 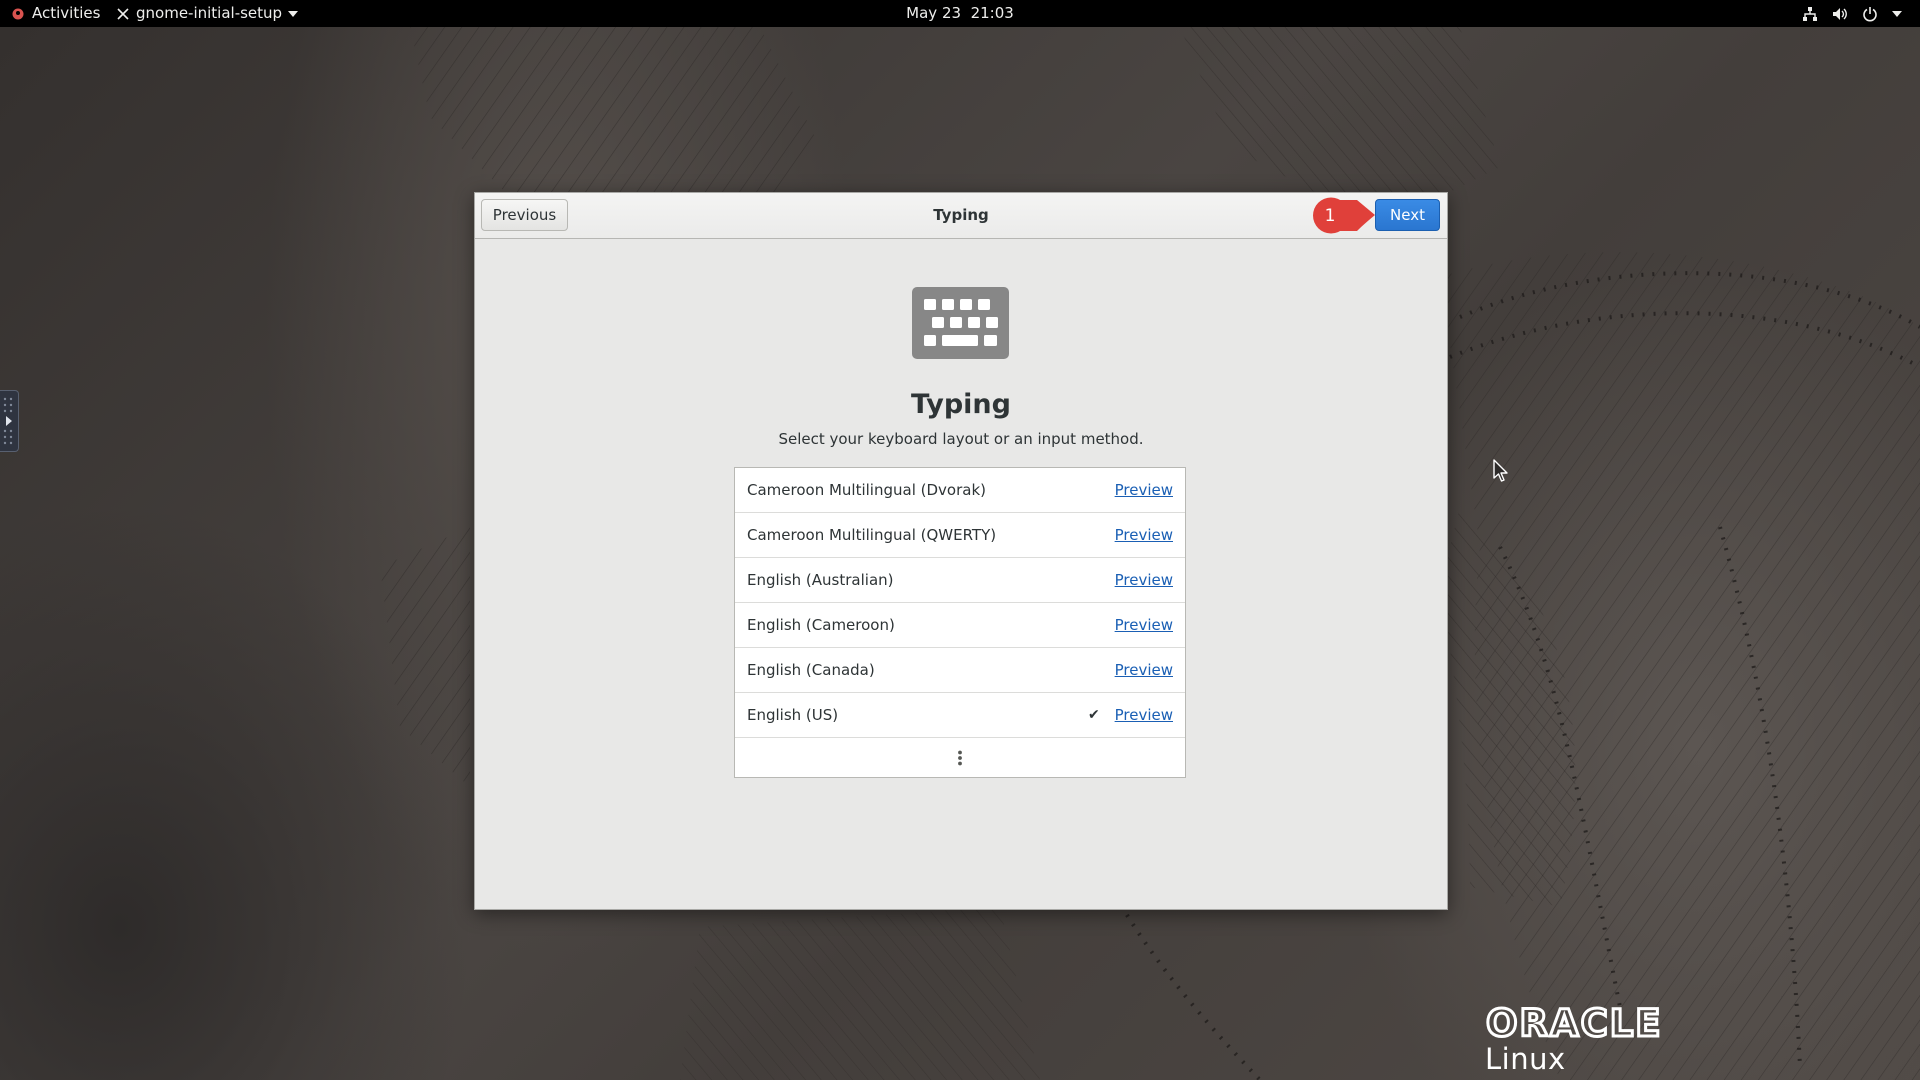 I want to click on activities-button: Activities, so click(x=56, y=13).